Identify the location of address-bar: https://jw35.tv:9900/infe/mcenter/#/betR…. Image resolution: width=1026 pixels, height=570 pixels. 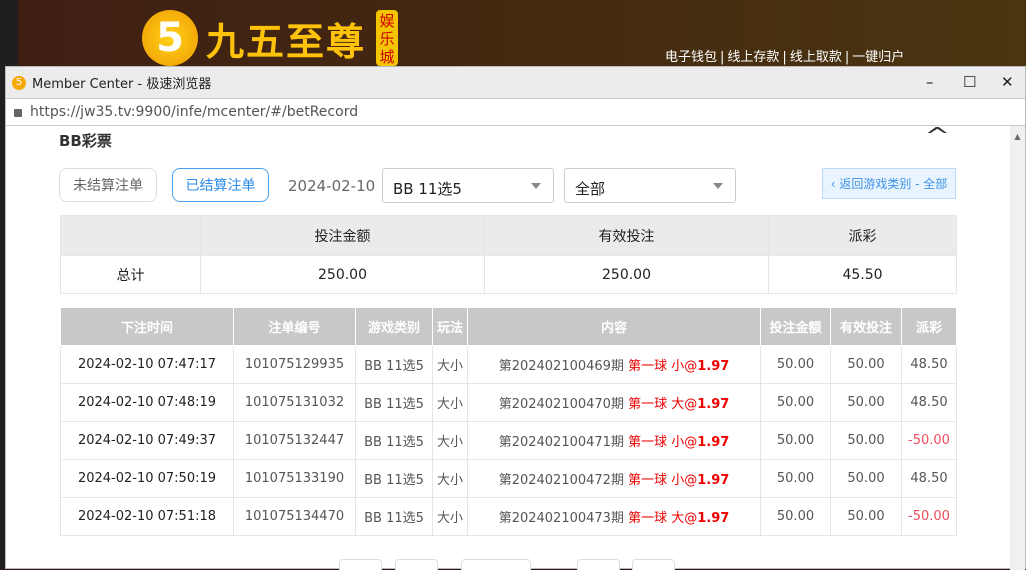
(515, 112).